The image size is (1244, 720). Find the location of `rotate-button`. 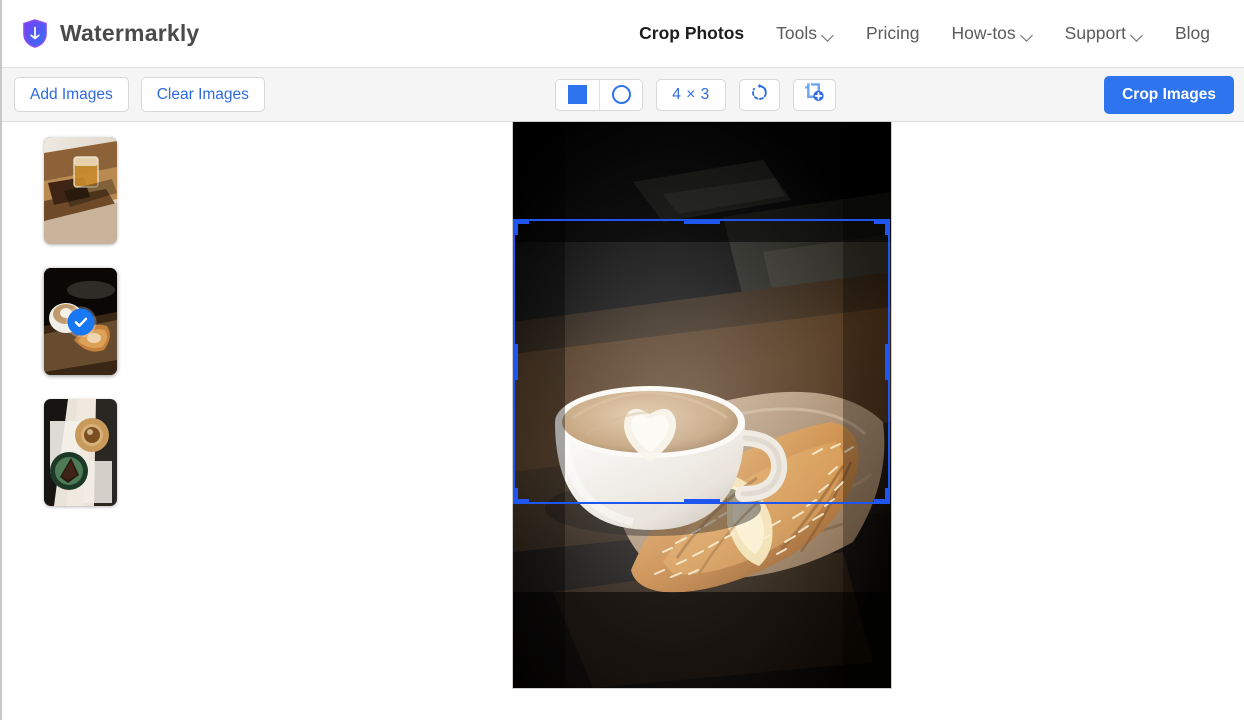

rotate-button is located at coordinates (759, 94).